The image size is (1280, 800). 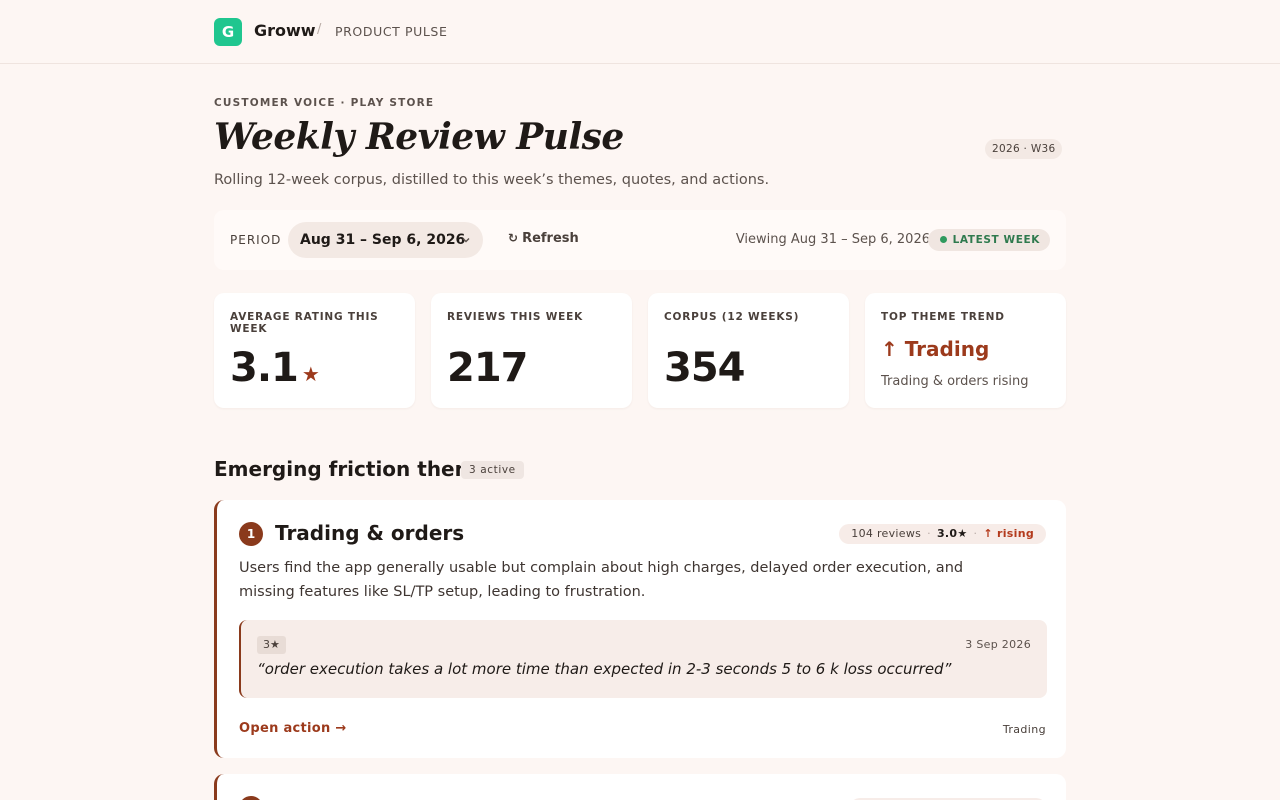 What do you see at coordinates (531, 350) in the screenshot?
I see `stat-card-reviews: REVIEWS THIS WEEK 217` at bounding box center [531, 350].